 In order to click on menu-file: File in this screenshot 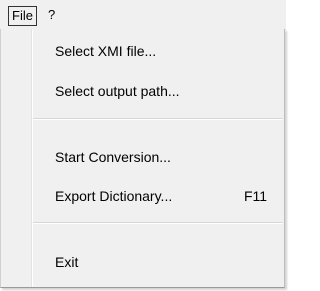, I will do `click(22, 16)`.